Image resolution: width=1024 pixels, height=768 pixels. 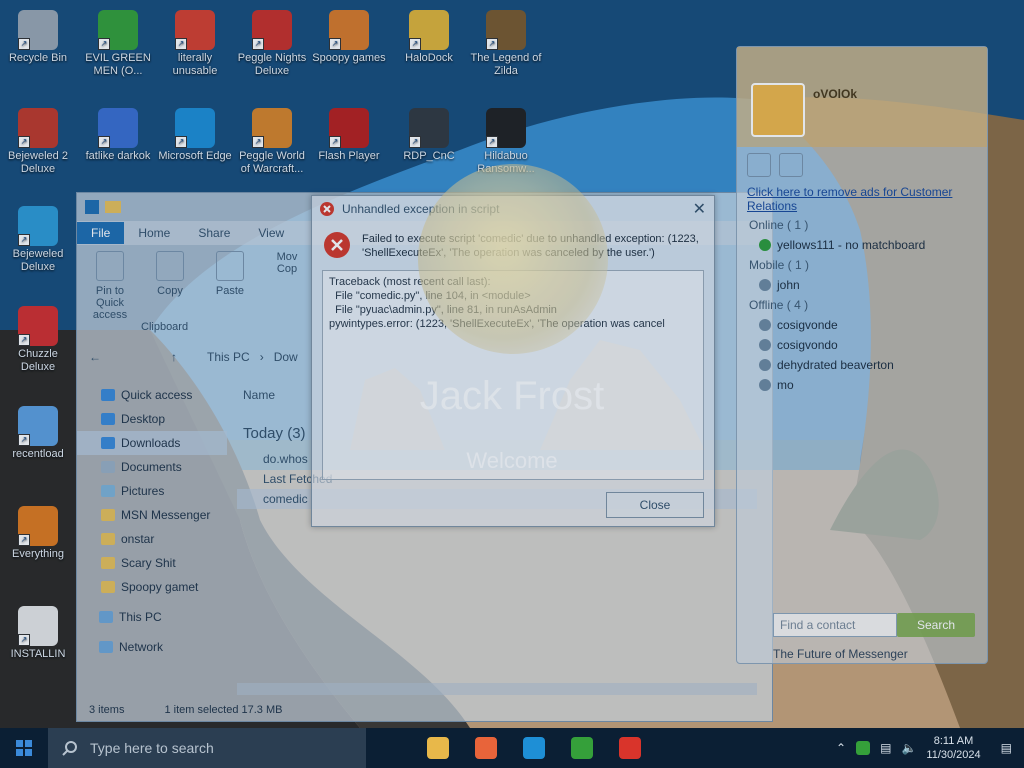 I want to click on desktop-icon: ↗ Bejeweled Deluxe, so click(x=38, y=240).